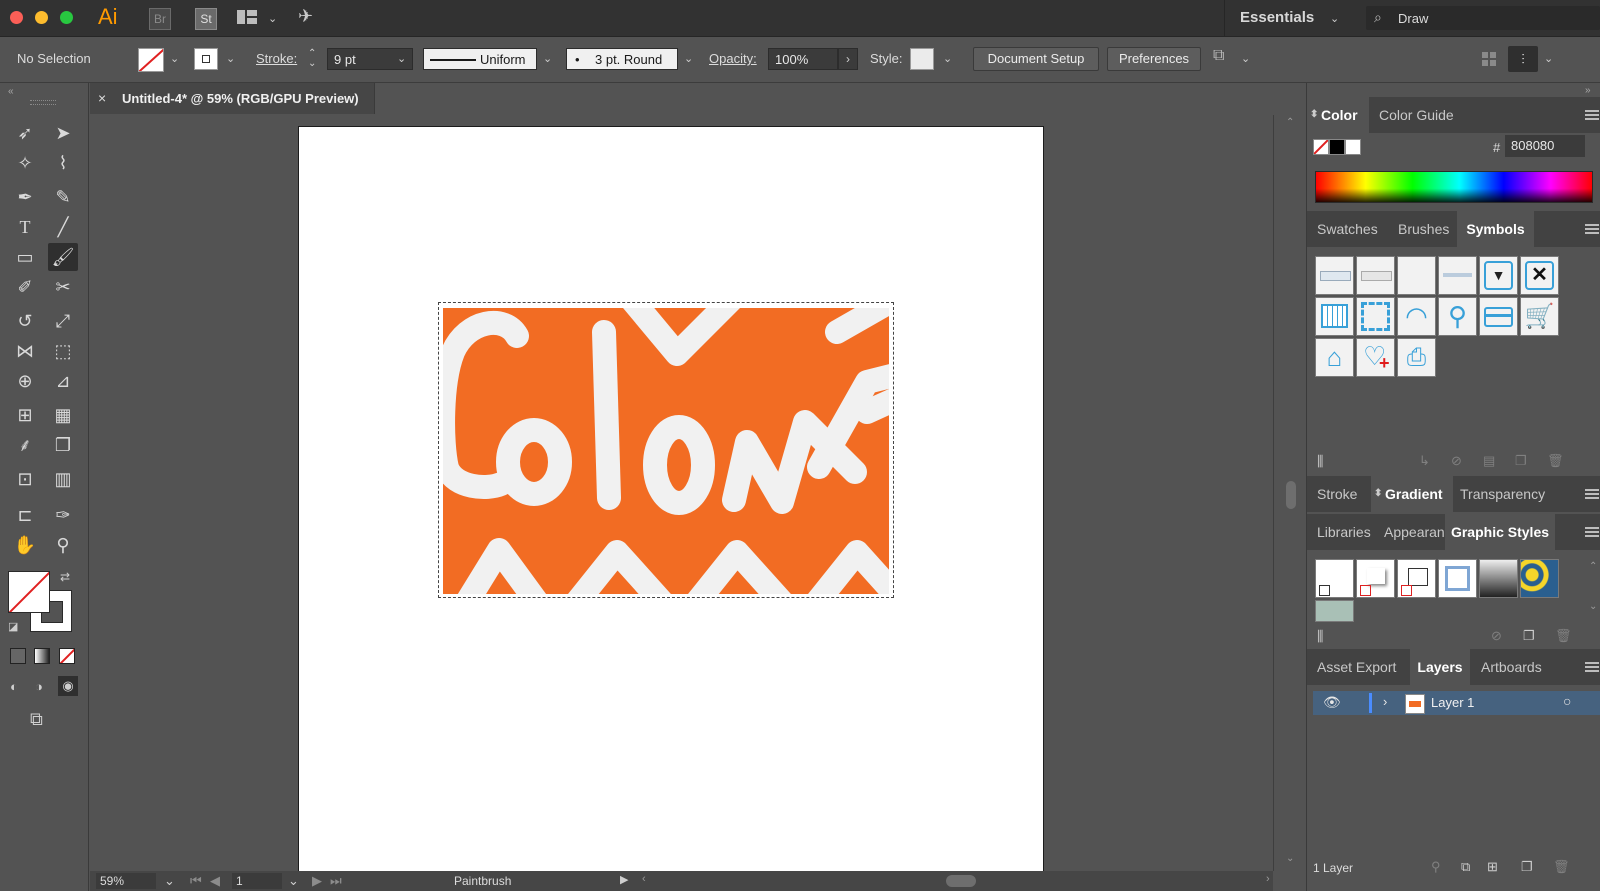 This screenshot has width=1600, height=891. Describe the element at coordinates (1465, 867) in the screenshot. I see `make-clipping-mask-icon: ⧉` at that location.